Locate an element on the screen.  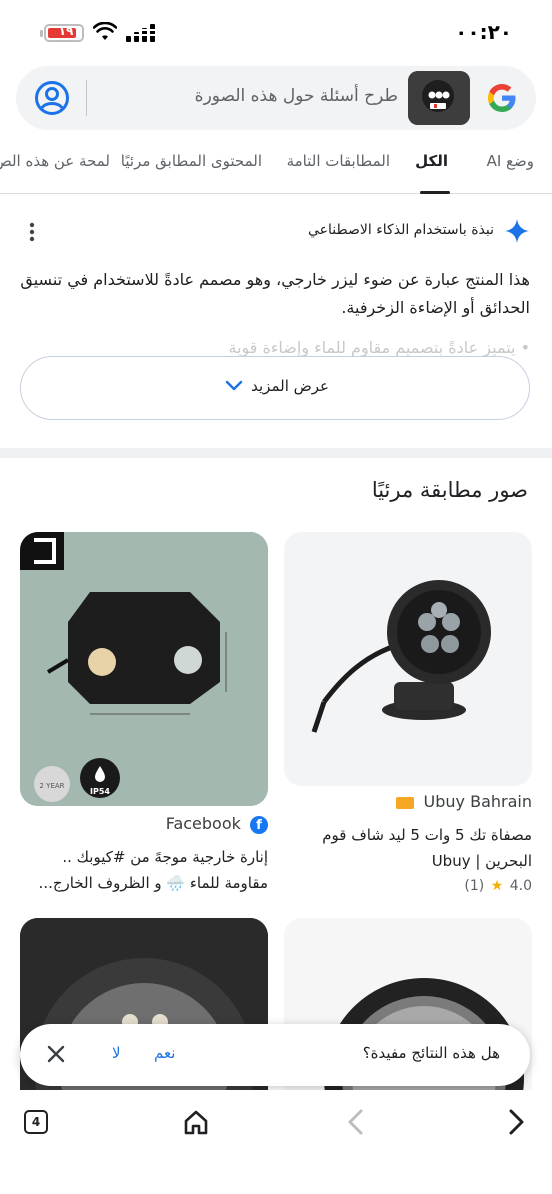
image-search-bar: طرح أسئلة حول هذه الصورة is located at coordinates (276, 98).